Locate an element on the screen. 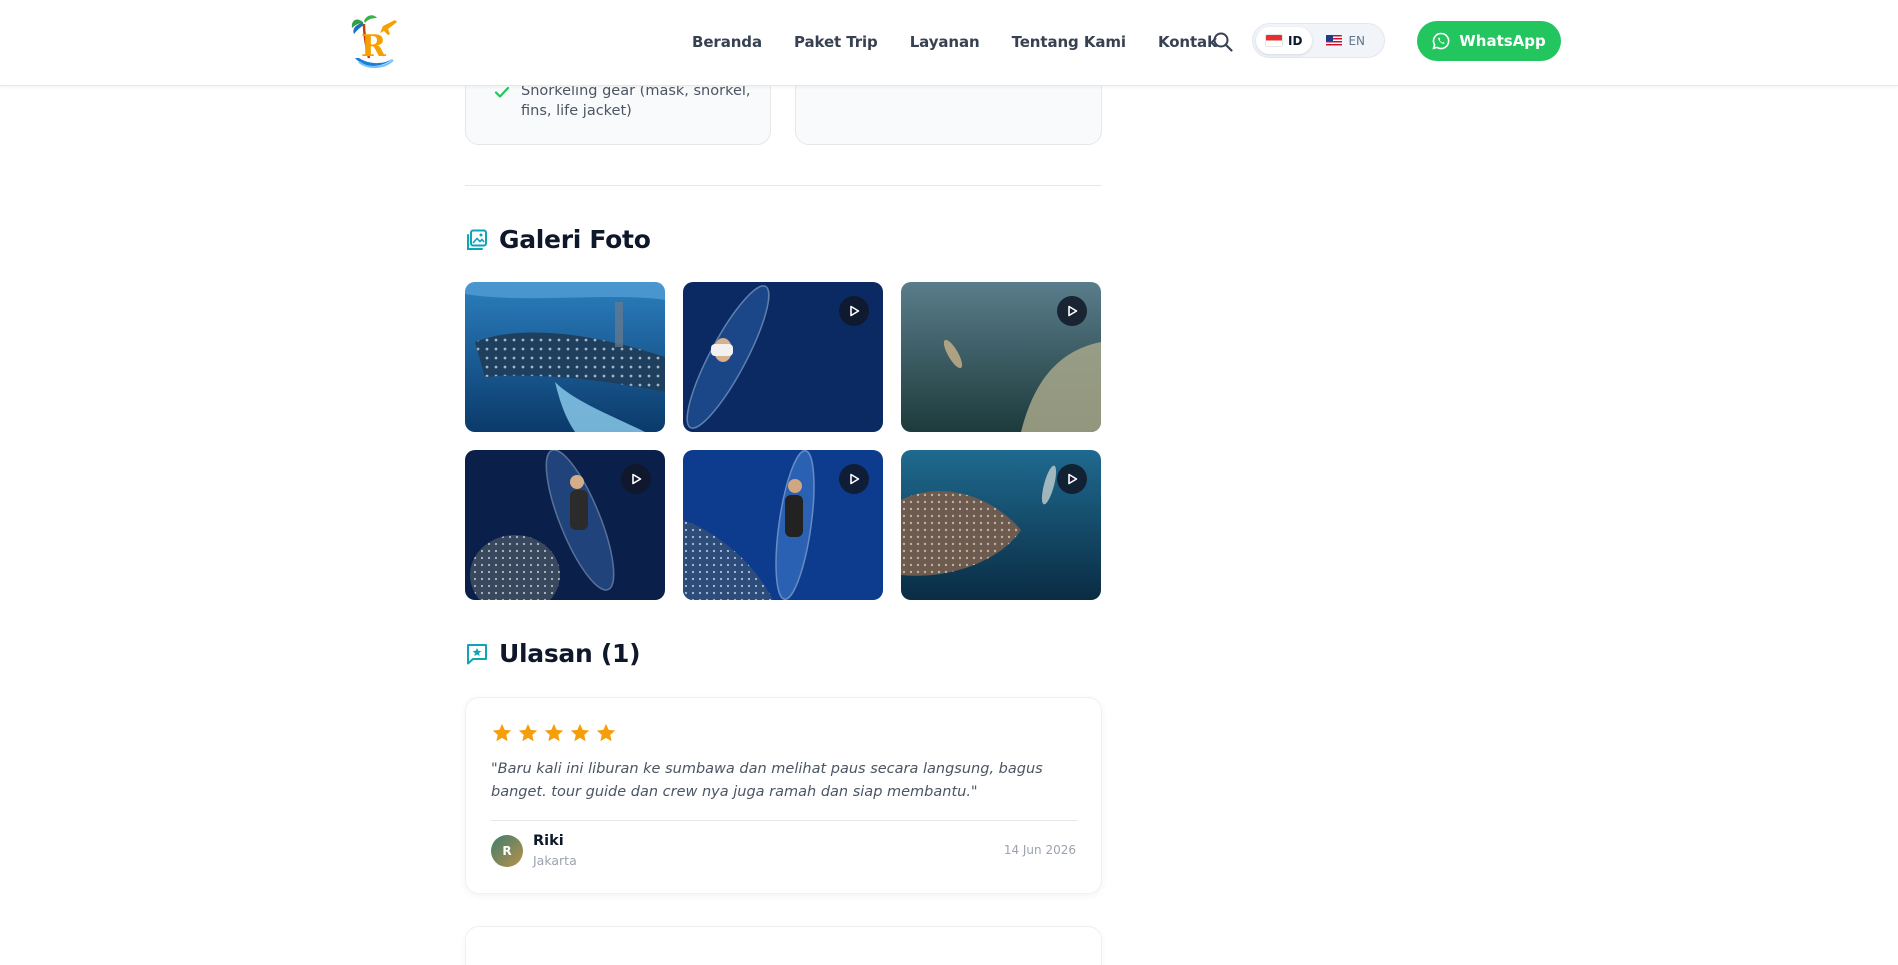 This screenshot has width=1898, height=965. whatsapp-button: WhatsApp is located at coordinates (1489, 41).